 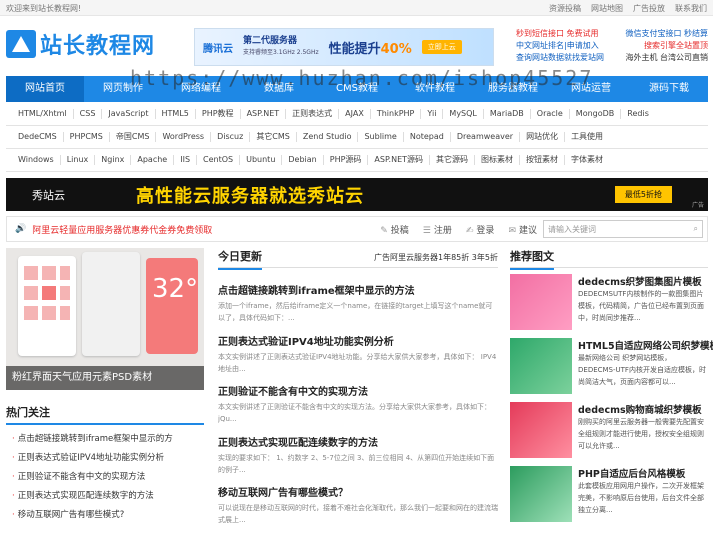 I want to click on tag-link: JavaScript, so click(x=129, y=114).